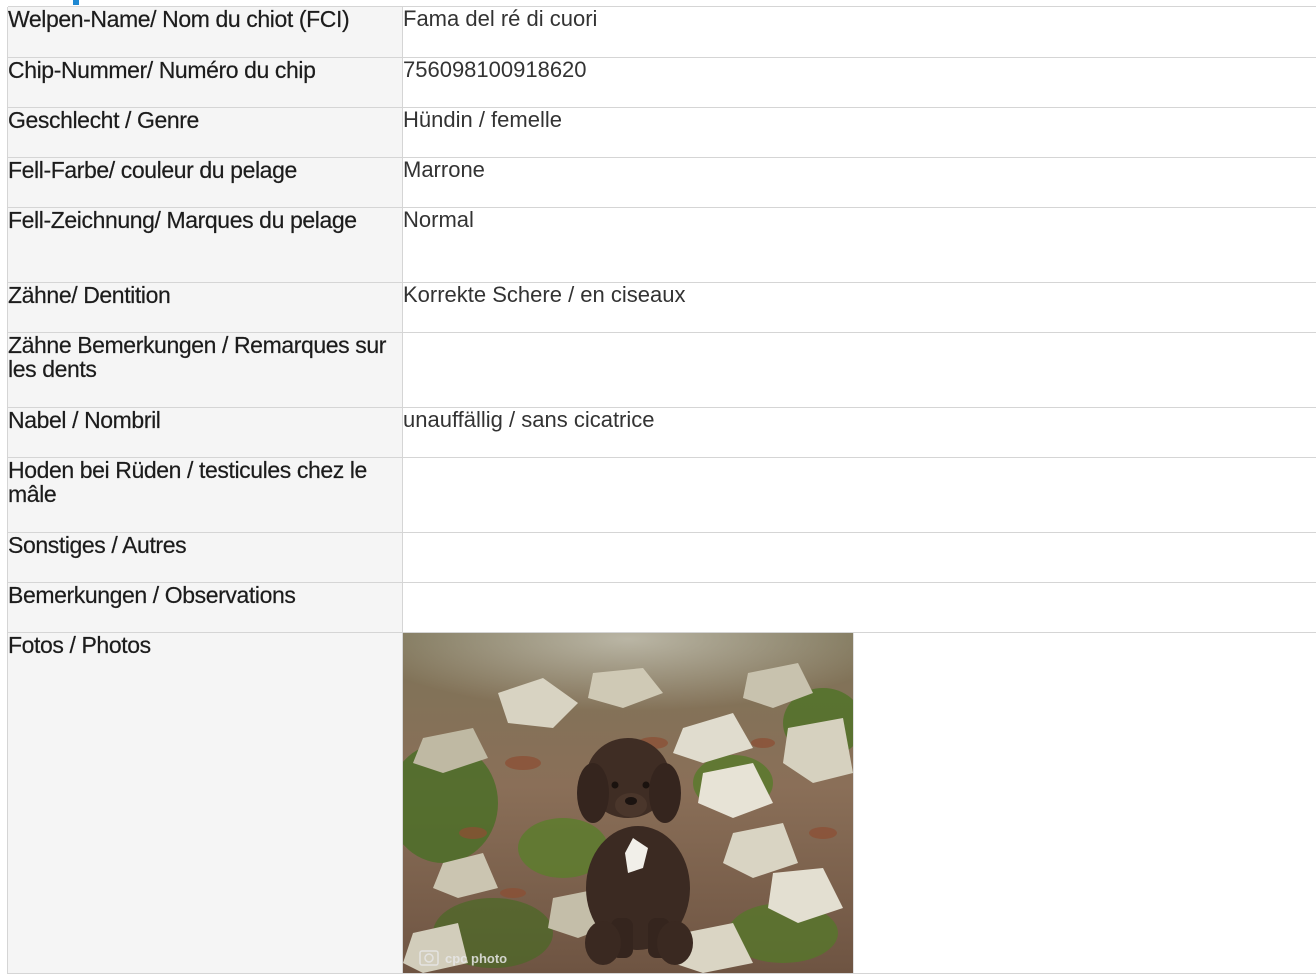 The width and height of the screenshot is (1316, 975). I want to click on table-row-coat-color: Fell-Farbe/ couleur du pelage Marrone, so click(661, 182).